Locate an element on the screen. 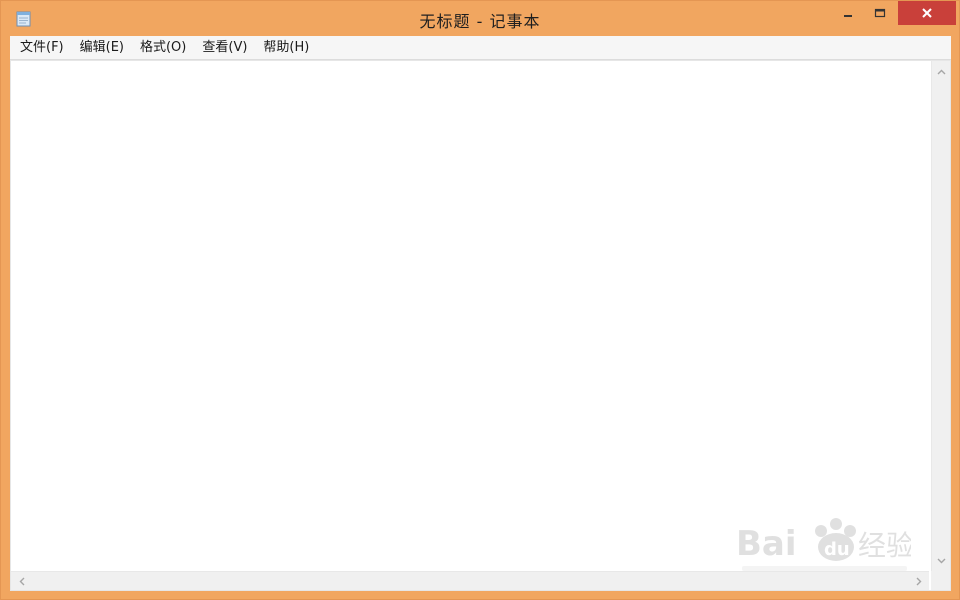  menu-edit: 编辑(E) is located at coordinates (102, 47).